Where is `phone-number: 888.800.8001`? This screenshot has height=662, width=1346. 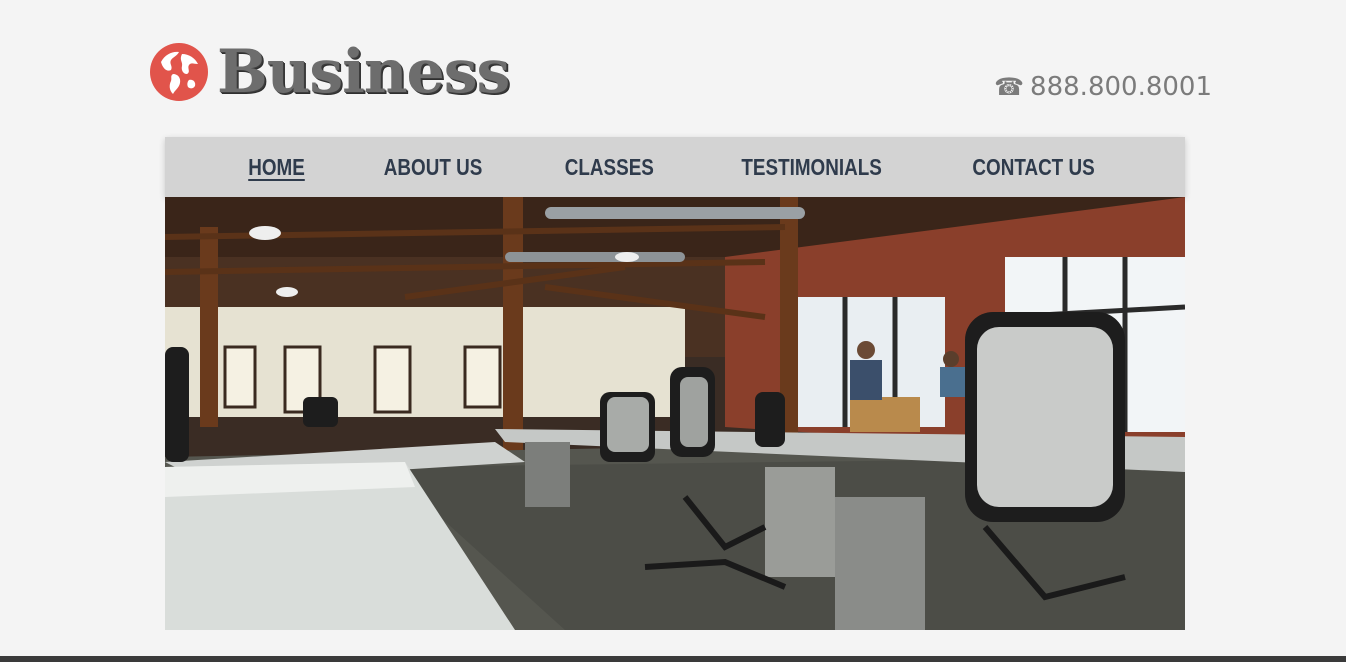 phone-number: 888.800.8001 is located at coordinates (1121, 87).